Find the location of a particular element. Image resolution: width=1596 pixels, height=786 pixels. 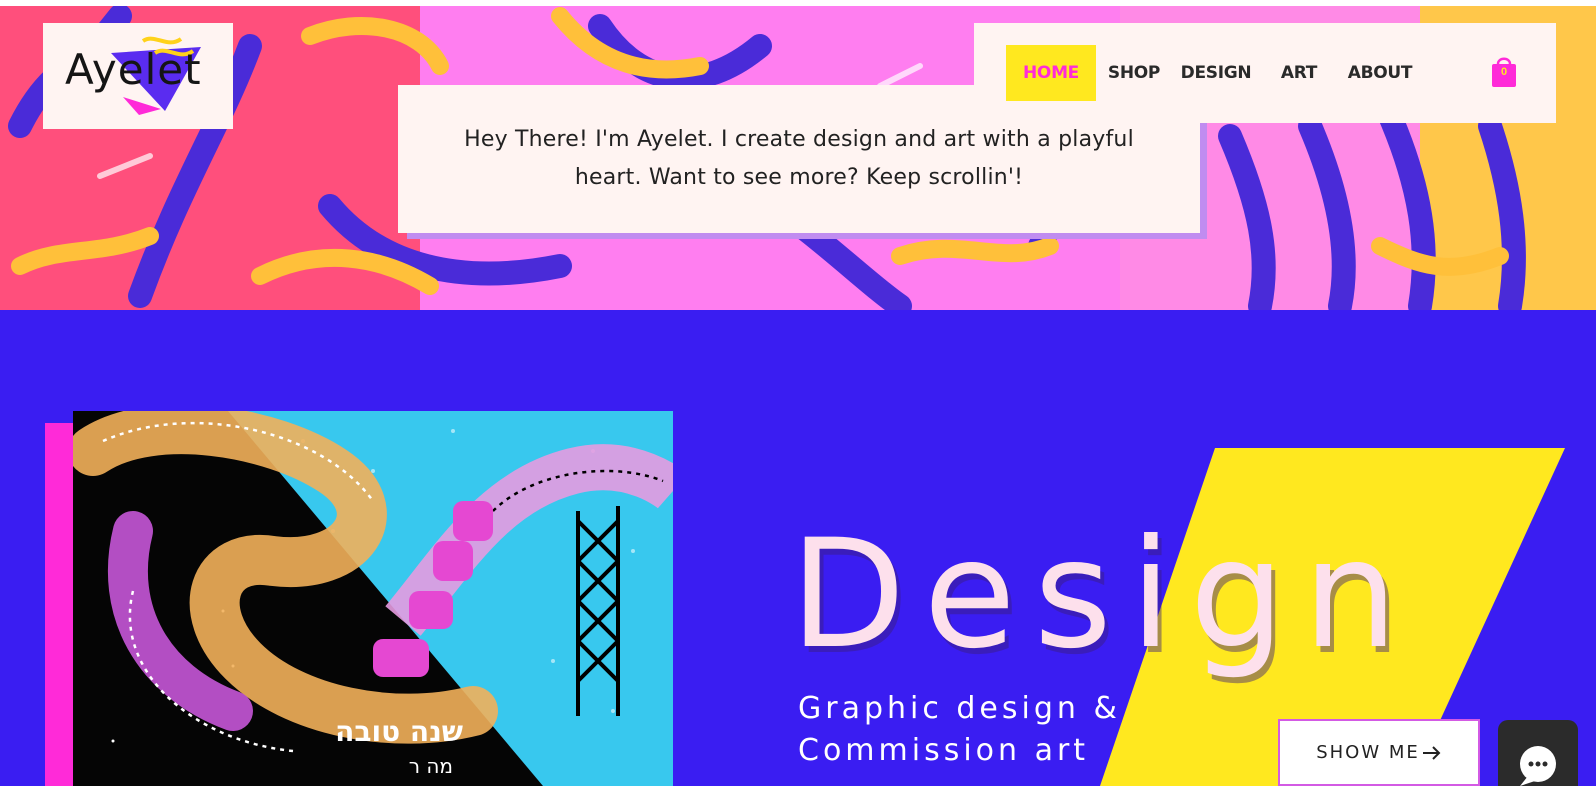

nav-item-shop: SHOP is located at coordinates (1134, 73).